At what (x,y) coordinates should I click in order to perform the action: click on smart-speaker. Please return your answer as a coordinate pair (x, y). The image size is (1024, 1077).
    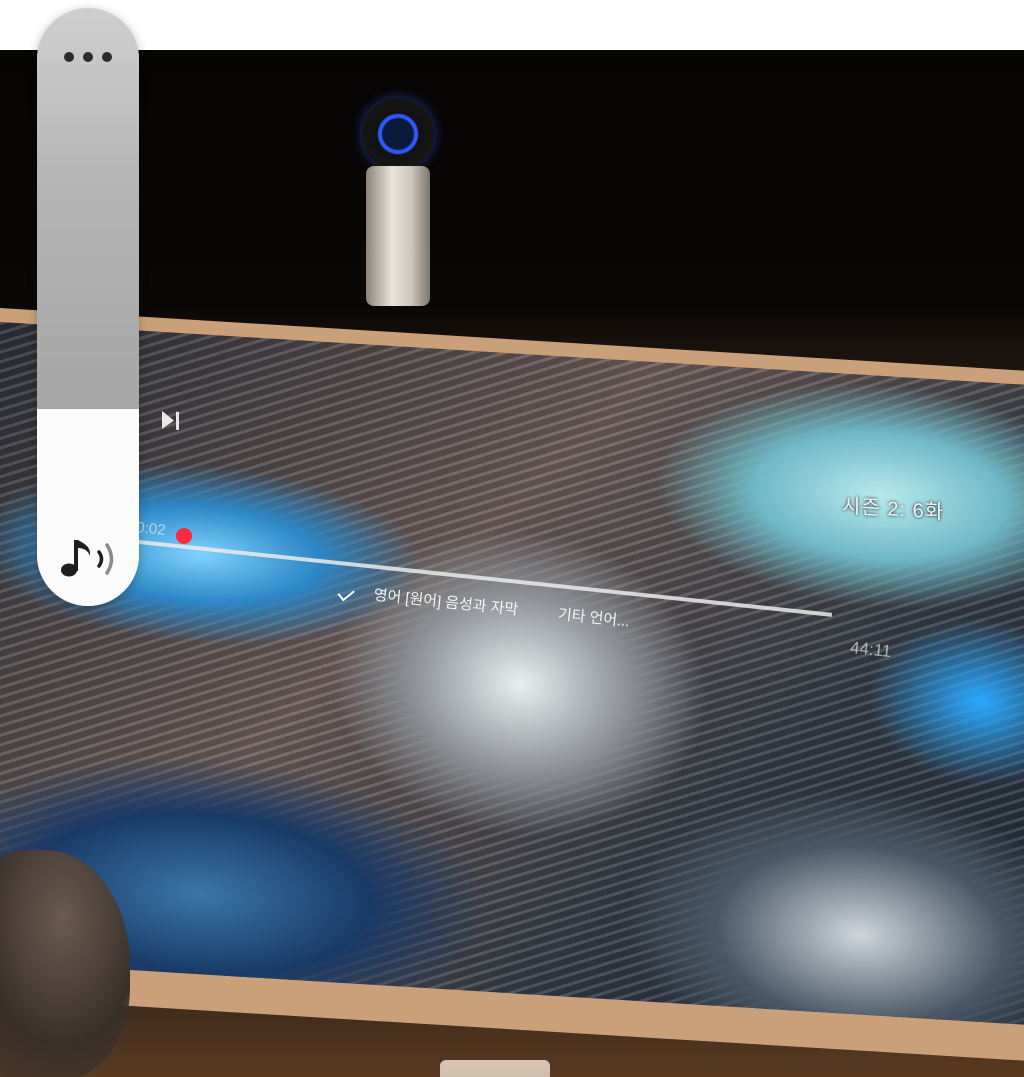
    Looking at the image, I should click on (398, 203).